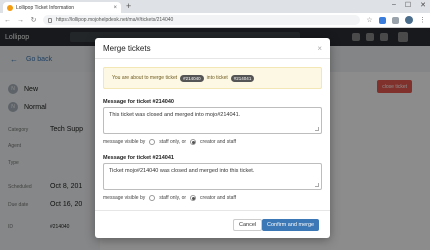 This screenshot has height=250, width=430. Describe the element at coordinates (10, 7) in the screenshot. I see `favicon-icon` at that location.